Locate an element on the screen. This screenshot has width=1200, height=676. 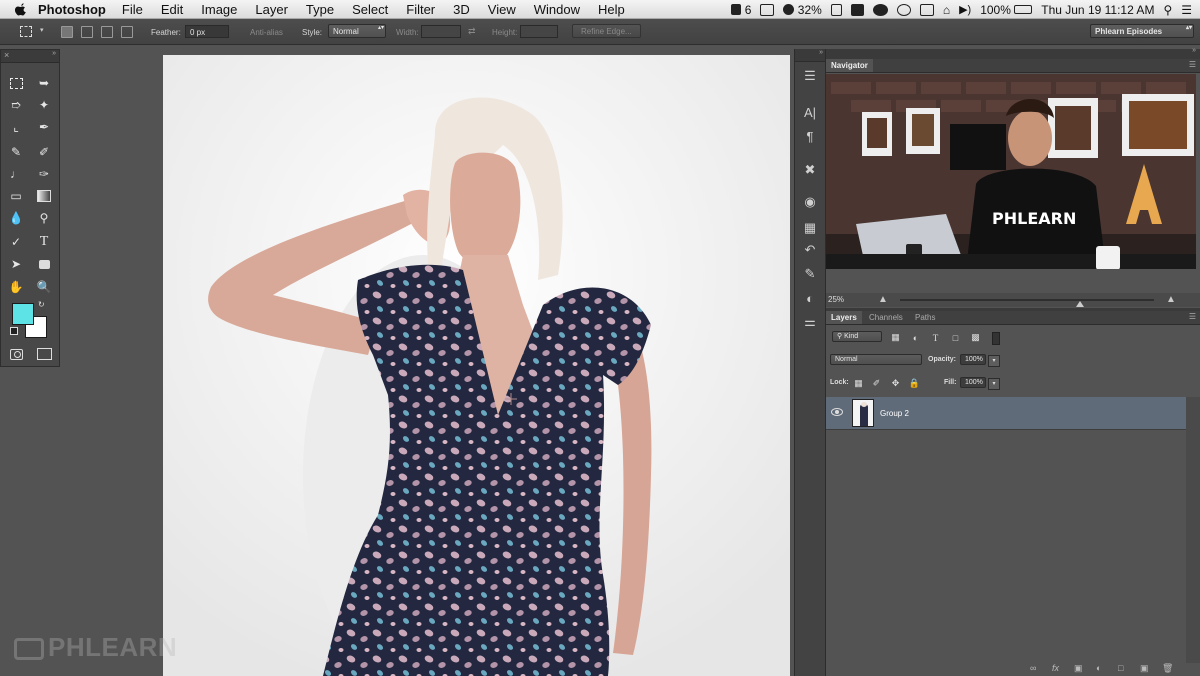
cpu-meter-item: 32% is located at coordinates (802, 10).